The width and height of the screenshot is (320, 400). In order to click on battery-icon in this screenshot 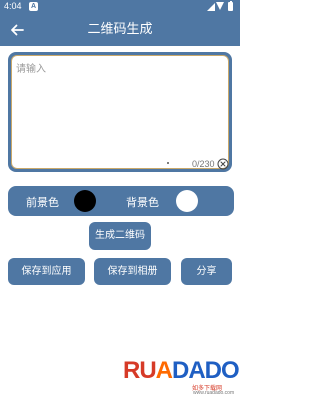, I will do `click(230, 5)`.